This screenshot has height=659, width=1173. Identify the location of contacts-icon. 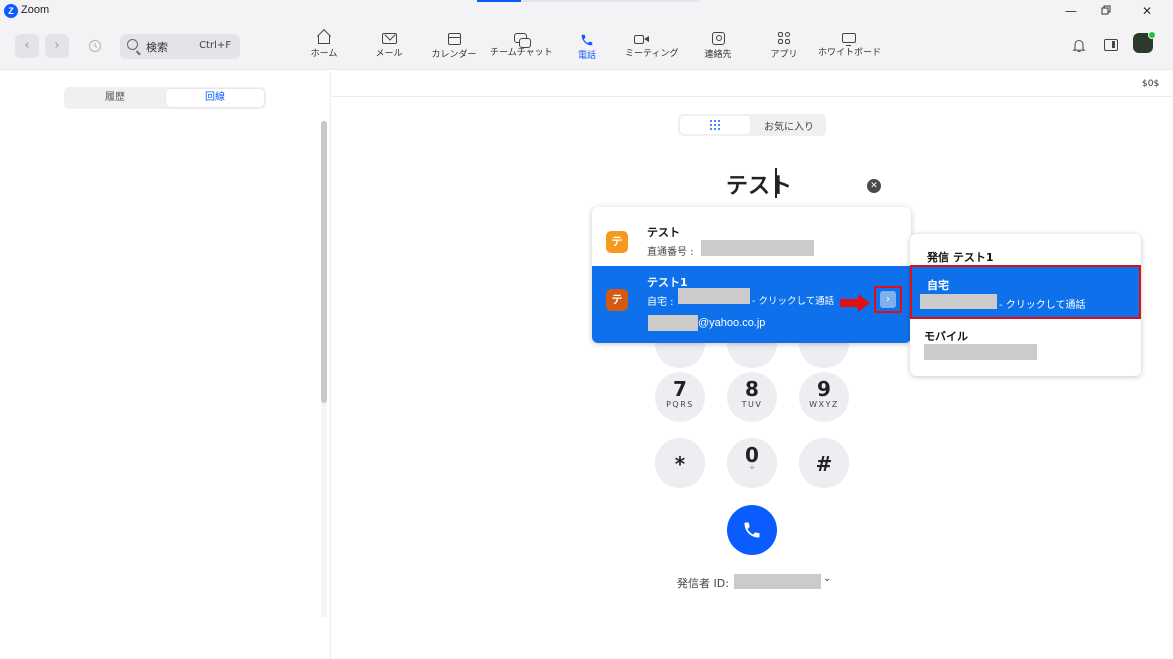
(718, 38).